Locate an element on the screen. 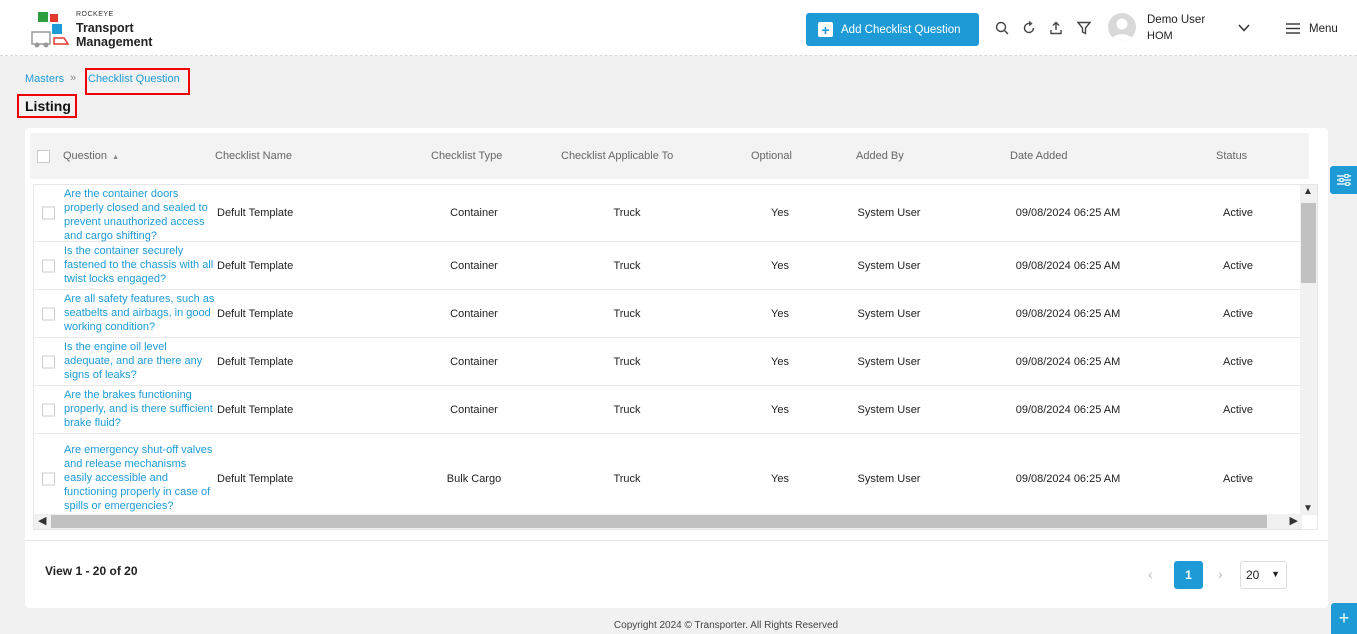  upload-icon is located at coordinates (1056, 28).